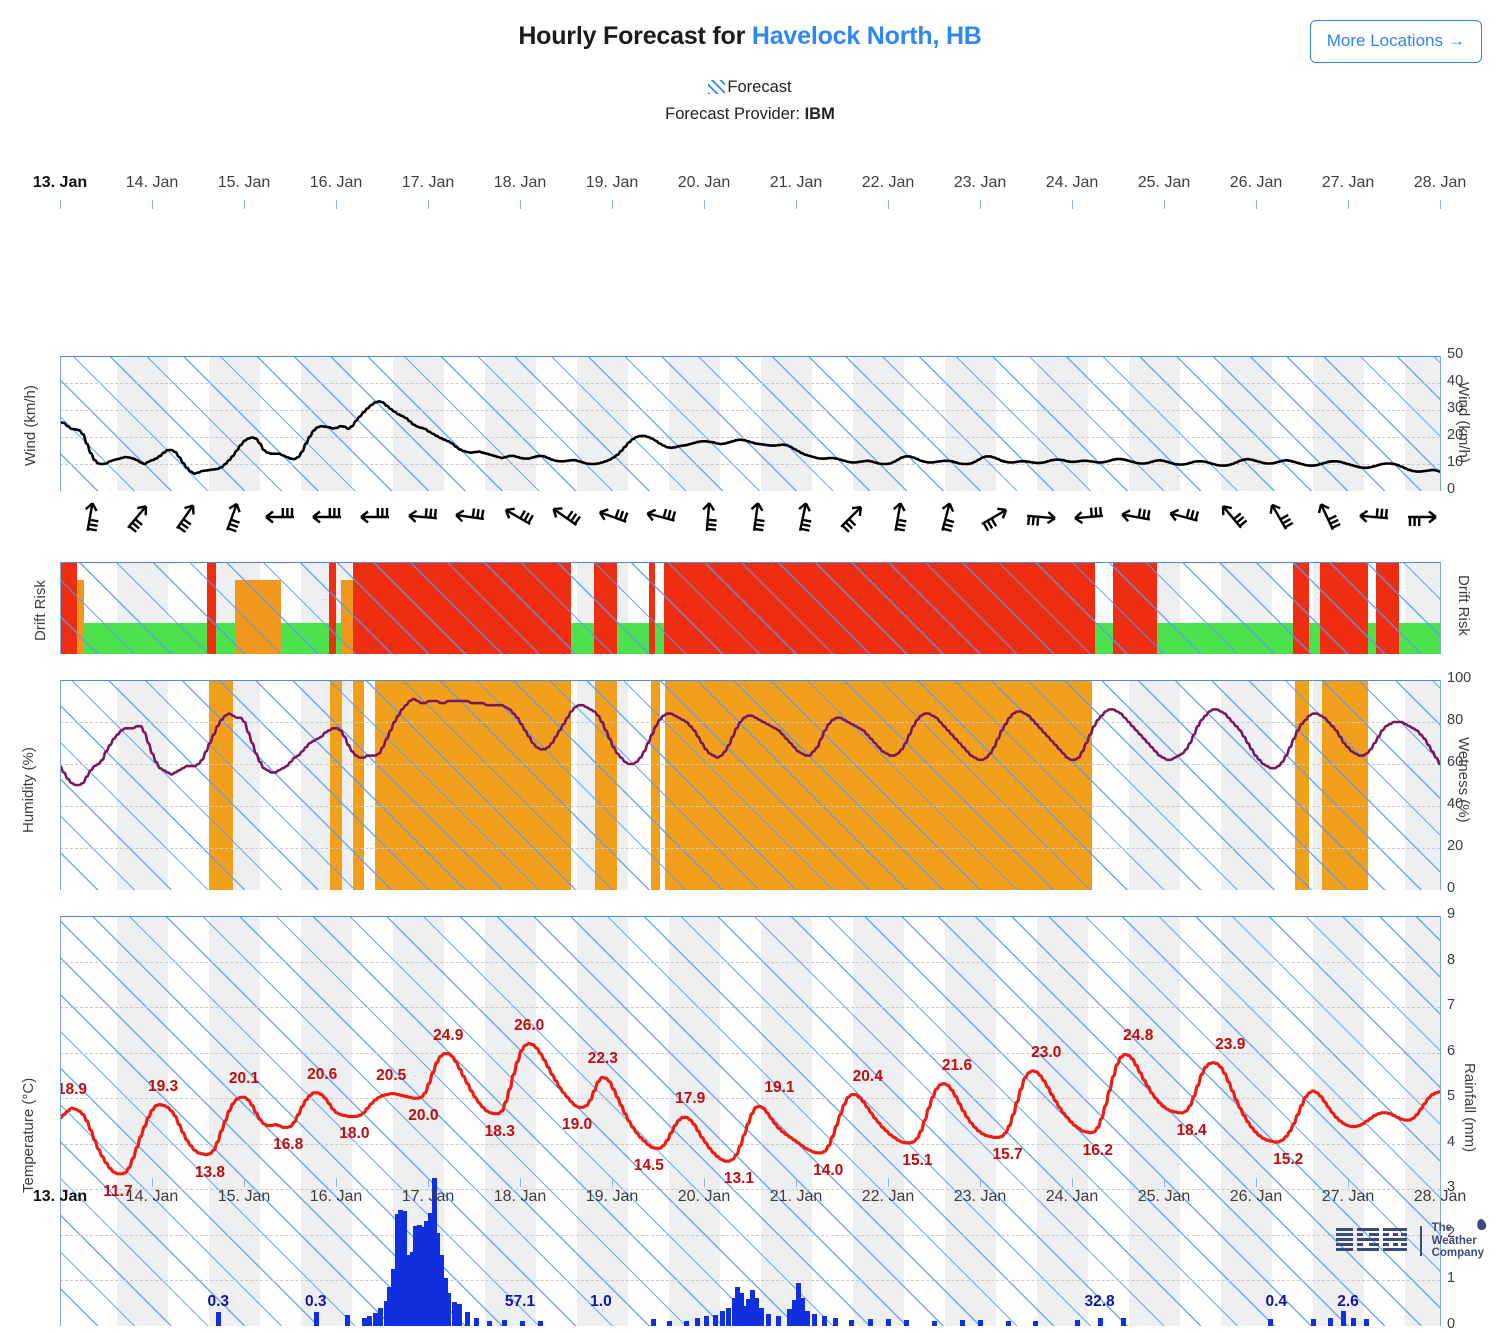 This screenshot has width=1500, height=1332. Describe the element at coordinates (499, 1131) in the screenshot. I see `temperature-value-label: 18.3` at that location.